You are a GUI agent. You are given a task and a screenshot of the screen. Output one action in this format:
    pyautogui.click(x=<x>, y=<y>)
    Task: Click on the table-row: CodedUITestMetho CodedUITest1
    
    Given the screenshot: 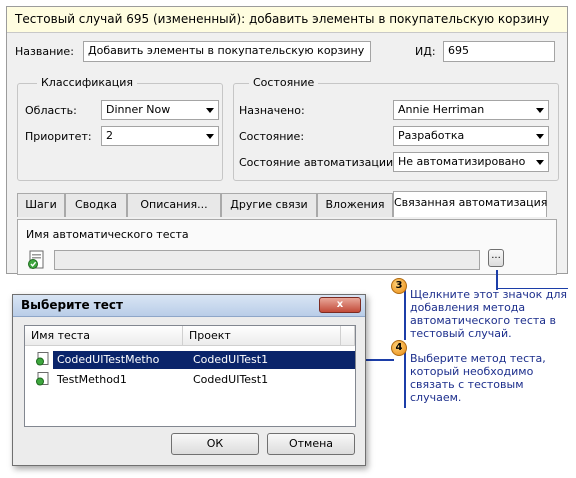 What is the action you would take?
    pyautogui.click(x=204, y=360)
    